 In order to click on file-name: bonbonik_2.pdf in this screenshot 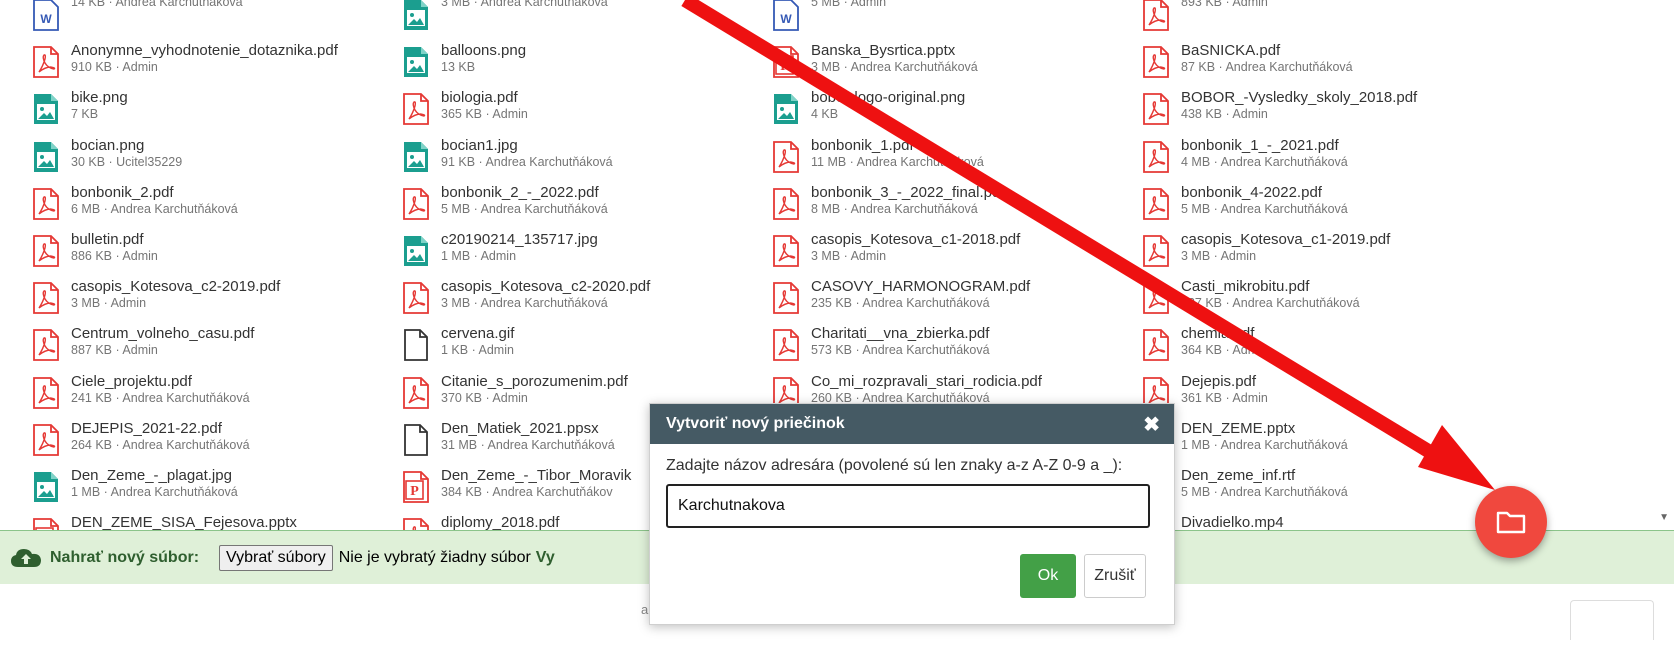, I will do `click(154, 193)`.